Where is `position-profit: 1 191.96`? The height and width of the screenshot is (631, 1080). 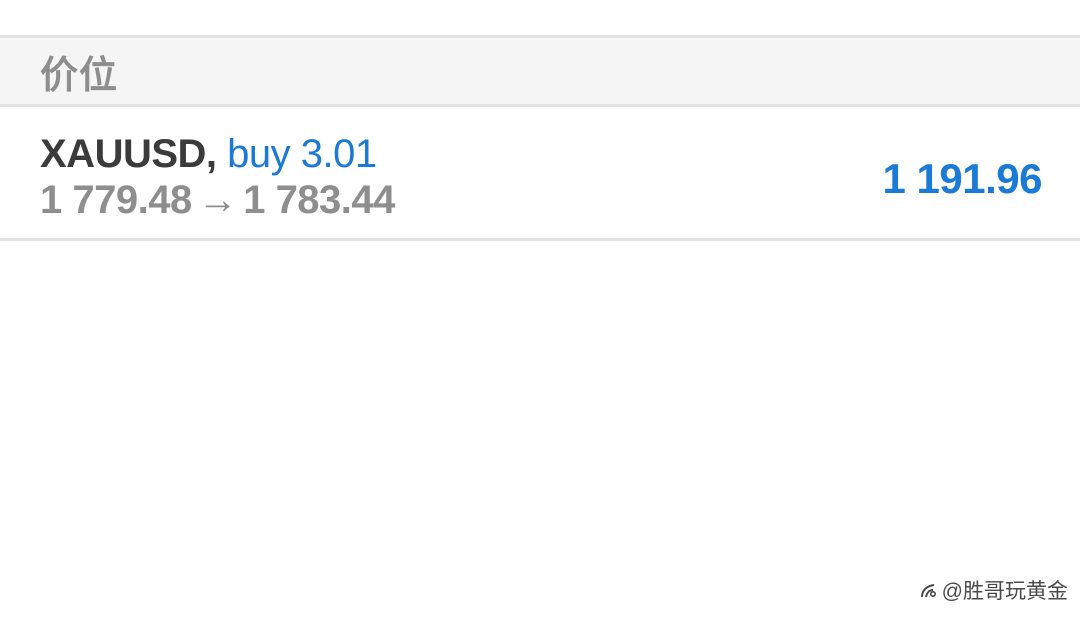
position-profit: 1 191.96 is located at coordinates (962, 178).